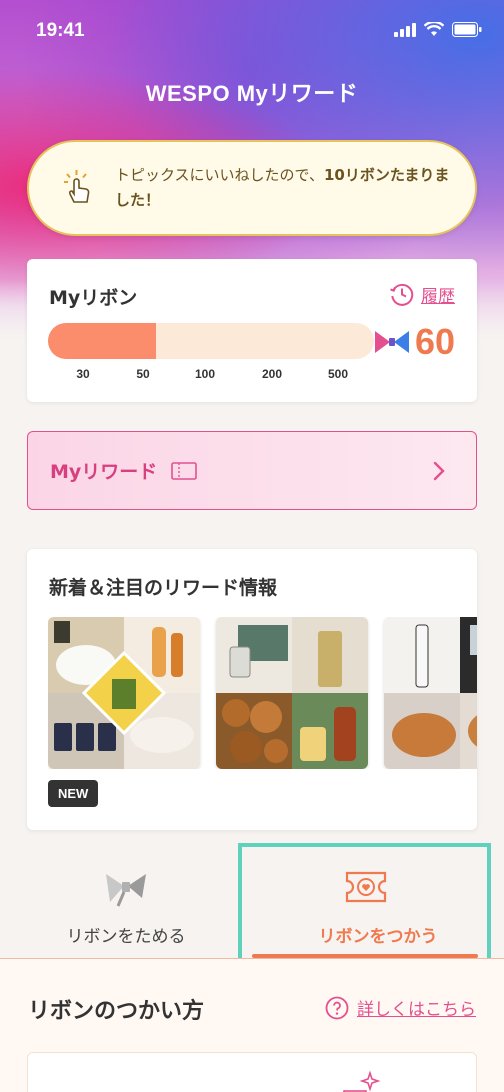 This screenshot has height=1092, width=504. I want to click on ribbon-count: 60, so click(414, 342).